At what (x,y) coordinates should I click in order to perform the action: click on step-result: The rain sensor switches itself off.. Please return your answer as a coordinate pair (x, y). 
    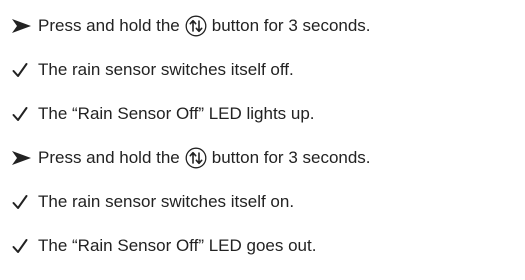
    Looking at the image, I should click on (268, 70).